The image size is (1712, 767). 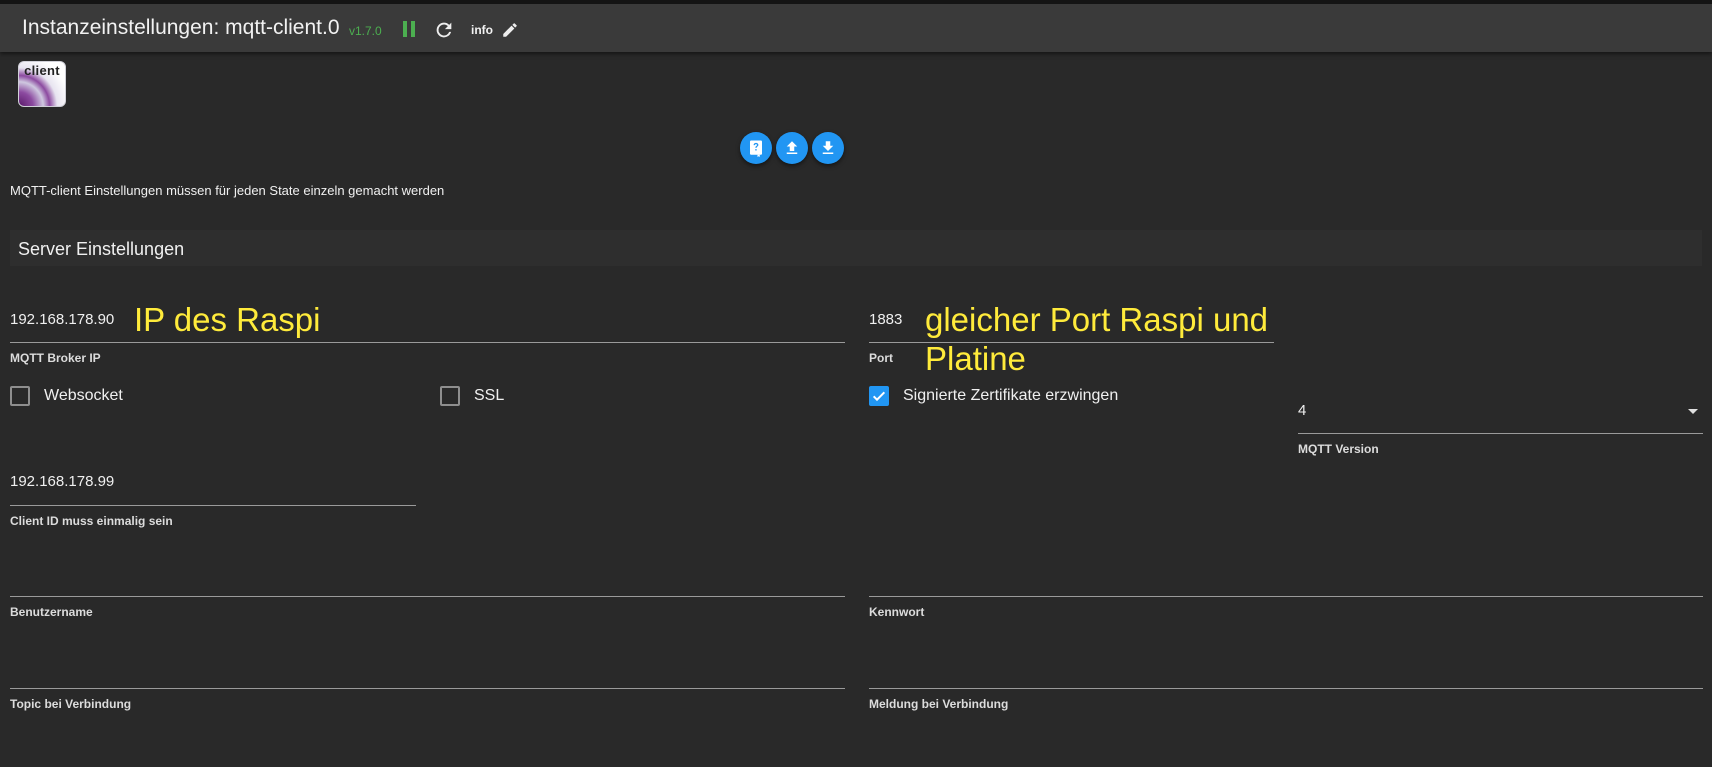 I want to click on checkmark-icon, so click(x=879, y=396).